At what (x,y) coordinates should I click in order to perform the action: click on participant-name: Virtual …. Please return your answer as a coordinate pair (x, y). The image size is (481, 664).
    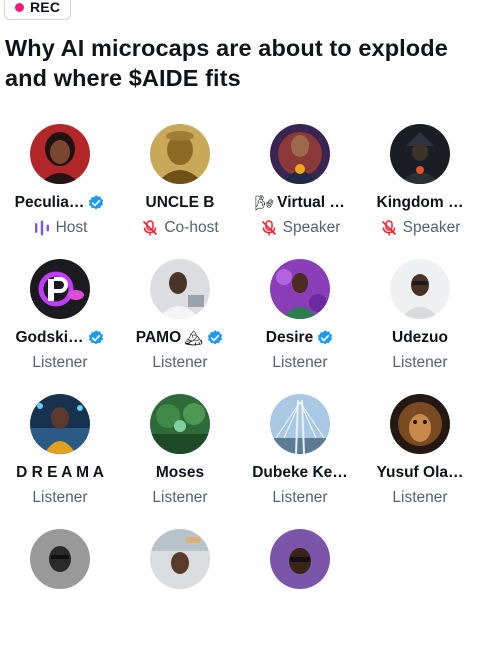
    Looking at the image, I should click on (311, 202).